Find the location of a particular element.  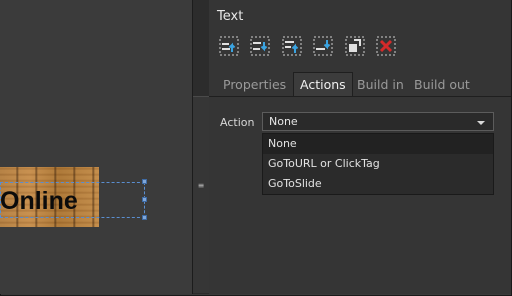

bring-to-front-icon is located at coordinates (229, 46).